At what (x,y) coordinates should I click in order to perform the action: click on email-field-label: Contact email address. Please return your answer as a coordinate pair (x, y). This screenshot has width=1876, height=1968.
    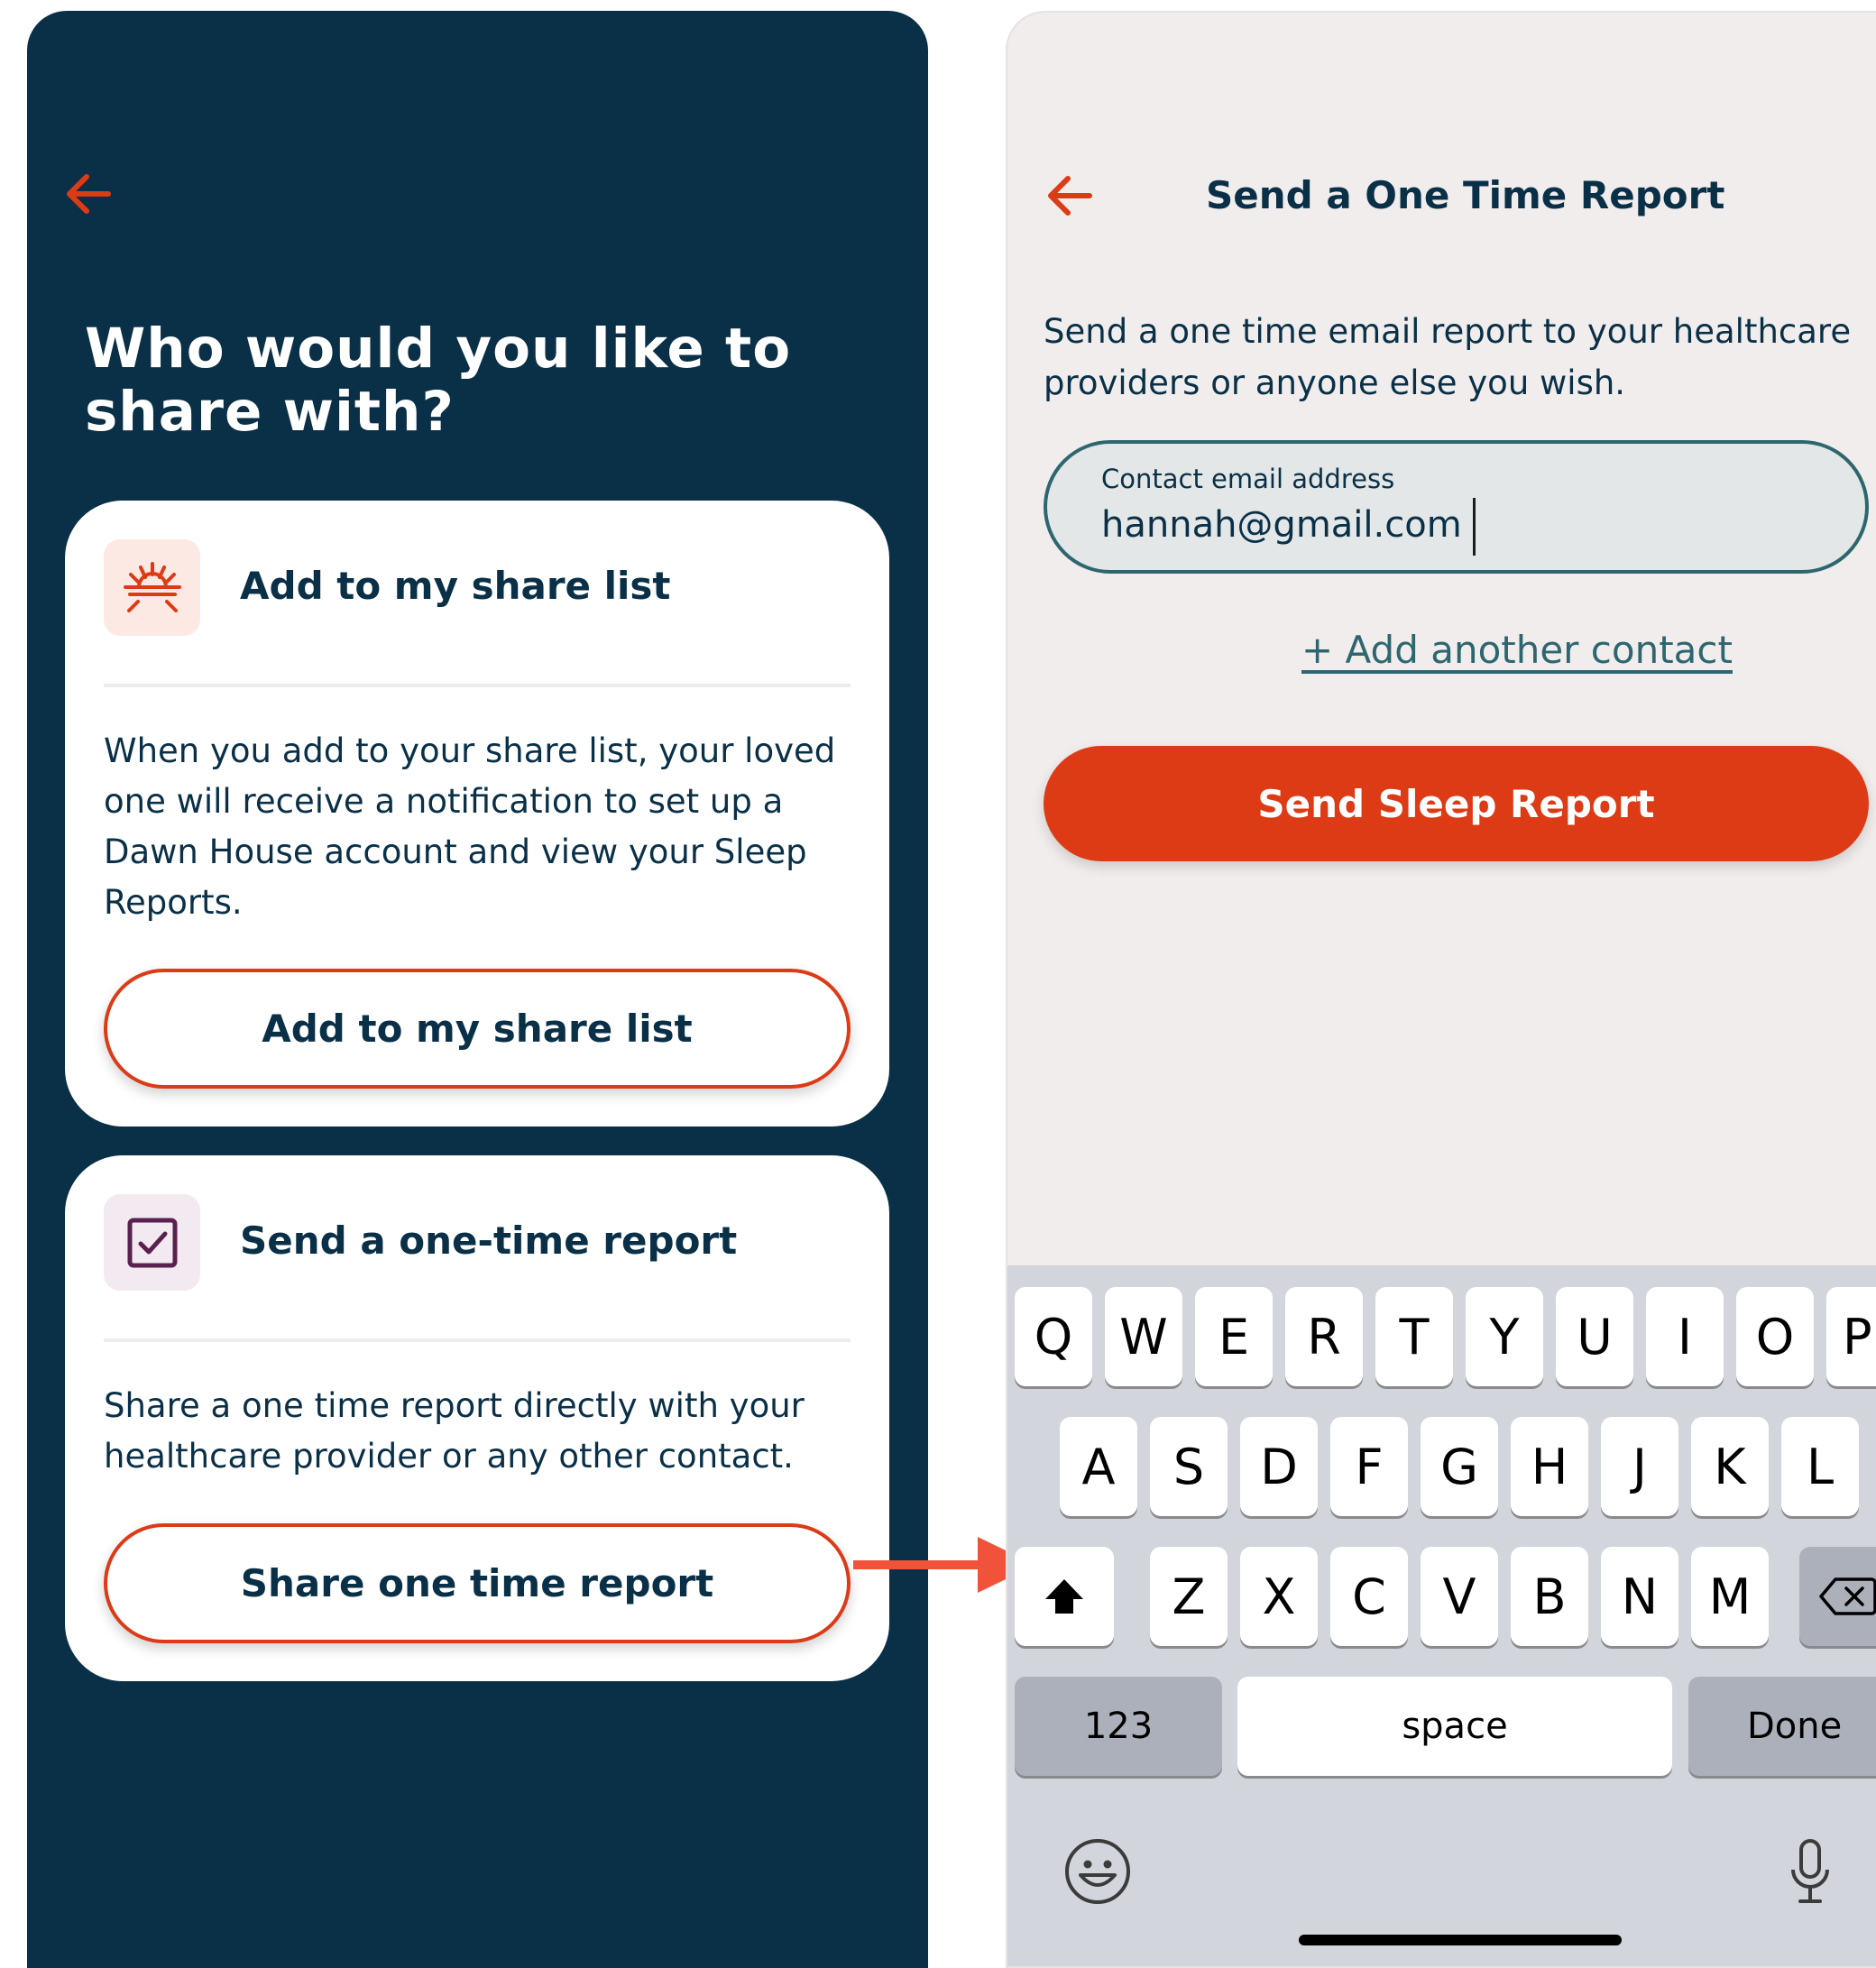
    Looking at the image, I should click on (1248, 479).